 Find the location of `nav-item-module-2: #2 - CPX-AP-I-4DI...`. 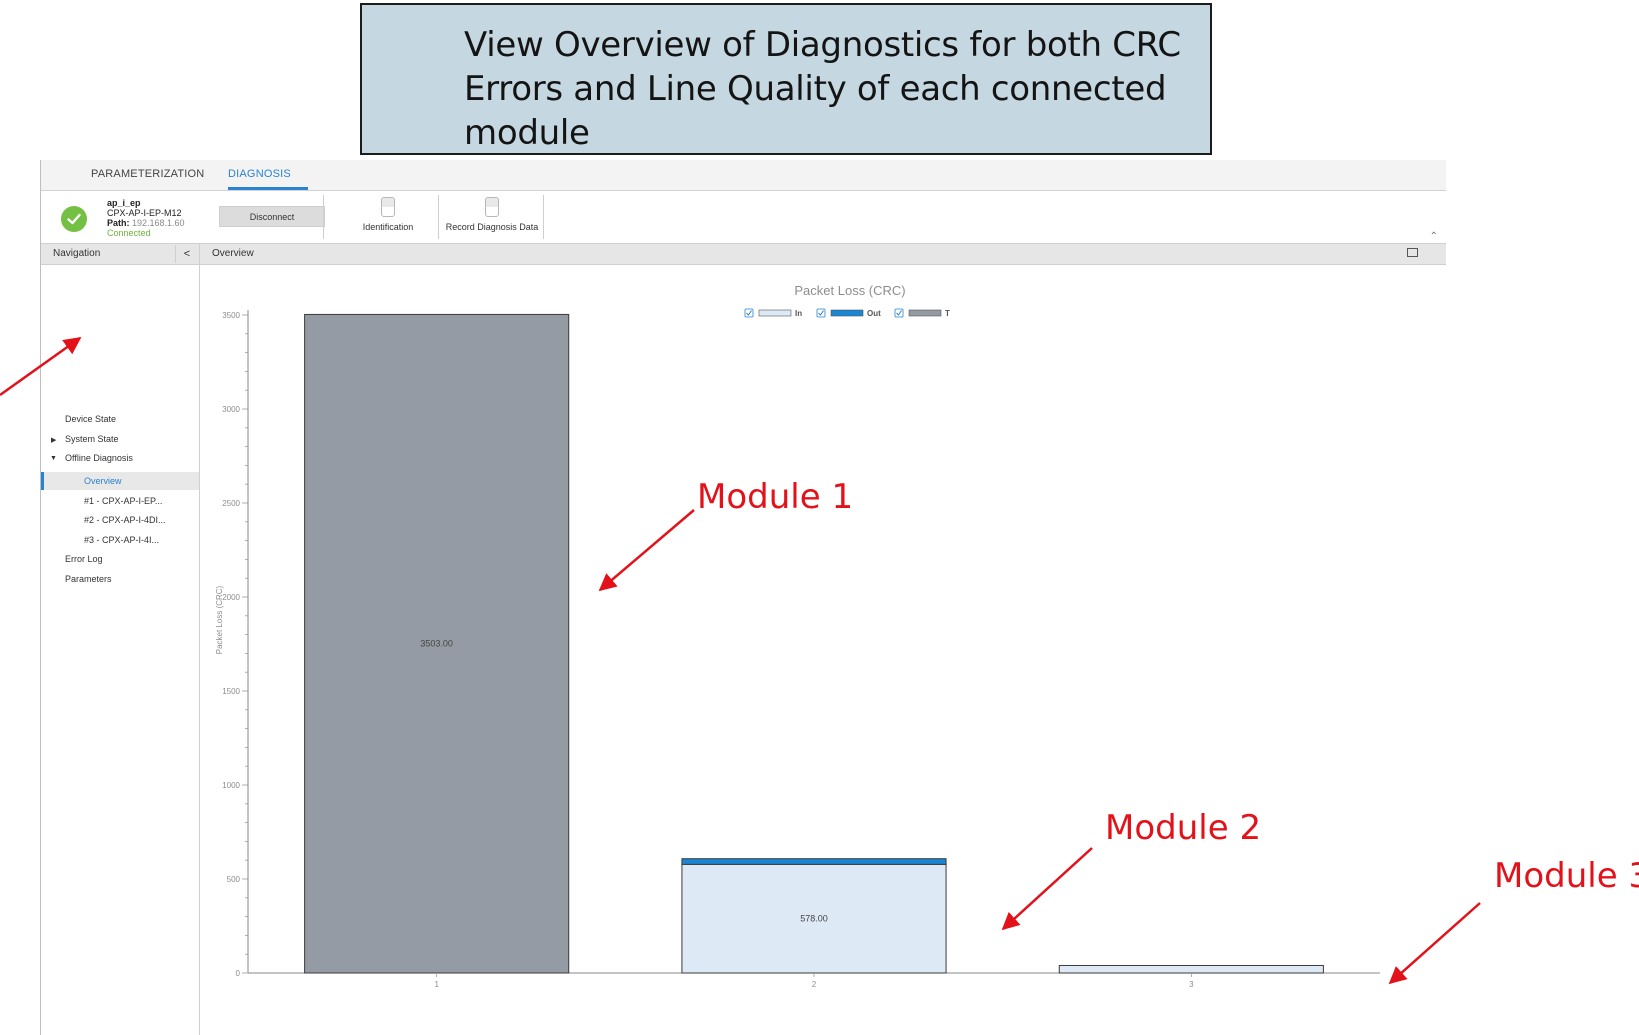

nav-item-module-2: #2 - CPX-AP-I-4DI... is located at coordinates (125, 520).